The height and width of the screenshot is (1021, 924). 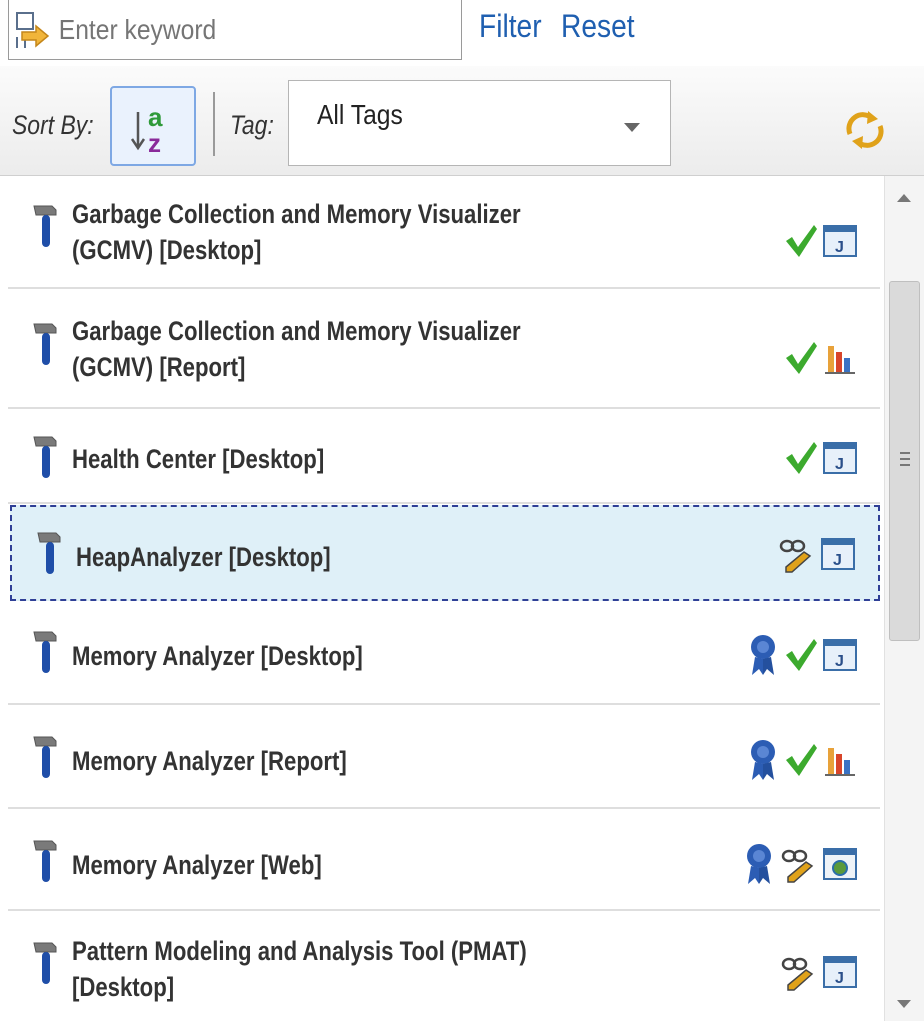 I want to click on scroll-down-arrow-icon, so click(x=904, y=1004).